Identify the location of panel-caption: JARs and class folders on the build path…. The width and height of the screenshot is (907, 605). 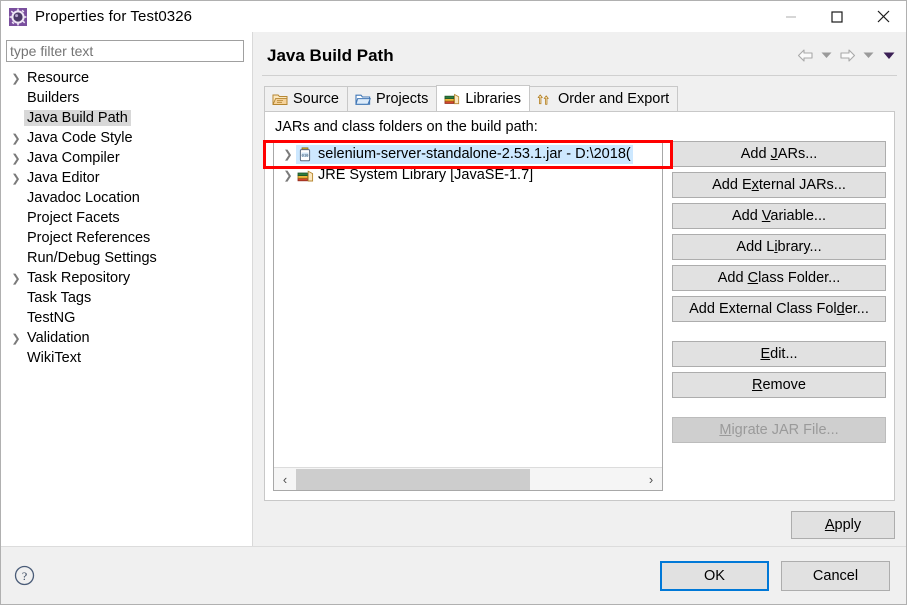
(406, 127).